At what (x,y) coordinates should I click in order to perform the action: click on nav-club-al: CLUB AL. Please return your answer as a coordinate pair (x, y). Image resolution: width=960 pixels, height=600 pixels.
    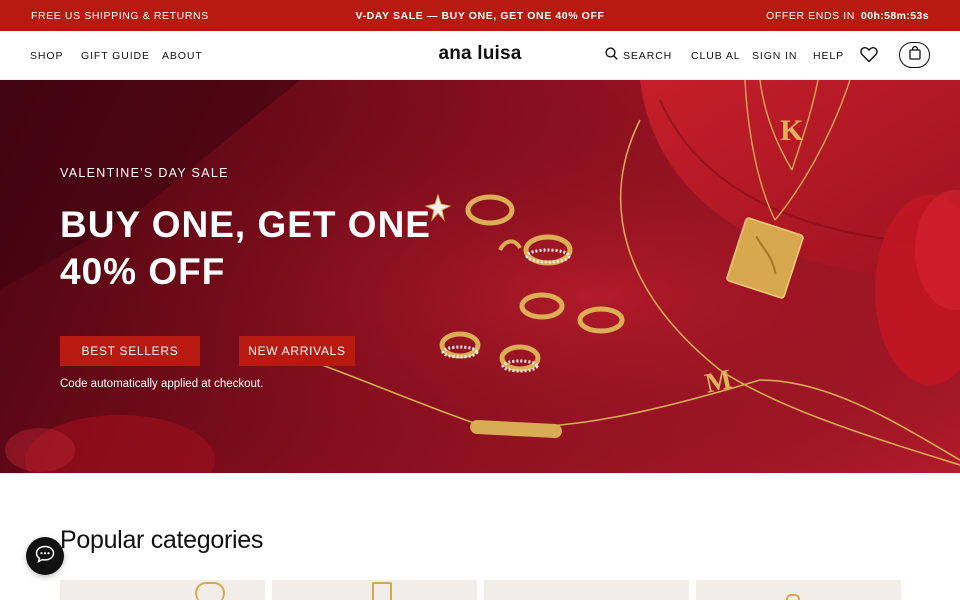
    Looking at the image, I should click on (716, 56).